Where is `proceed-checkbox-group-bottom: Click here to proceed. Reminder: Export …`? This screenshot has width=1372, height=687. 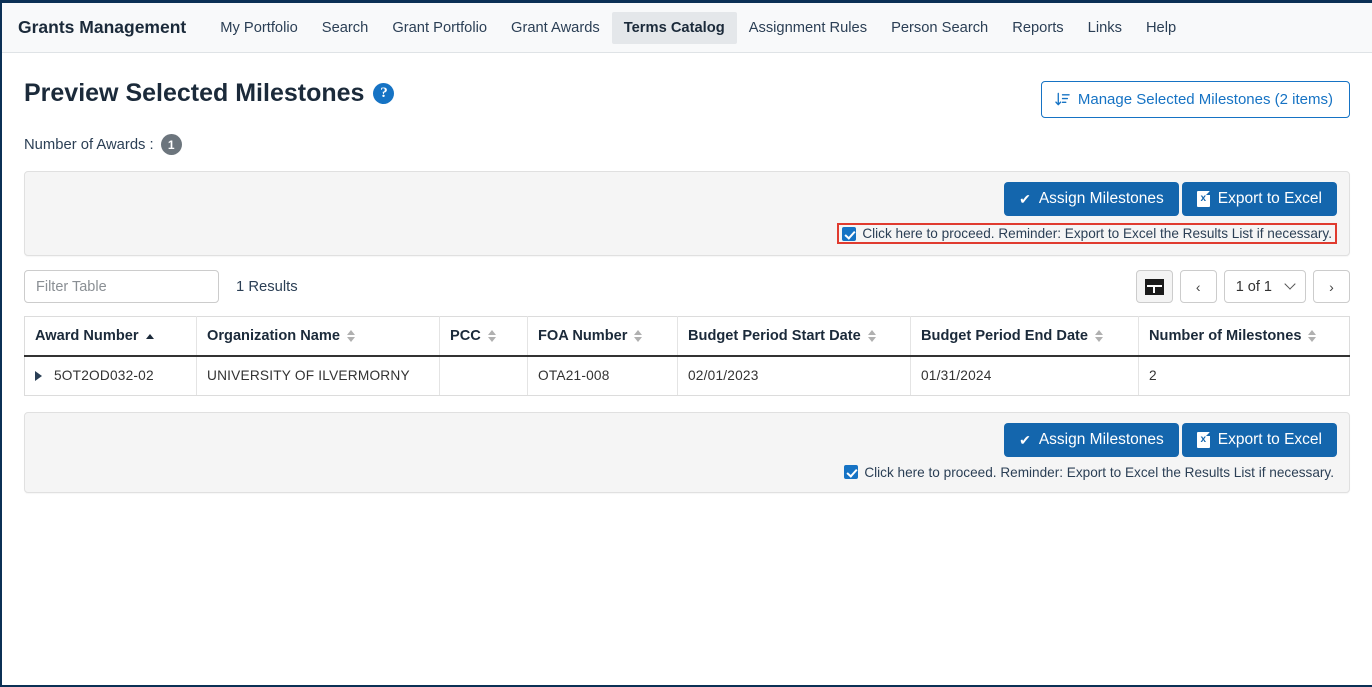
proceed-checkbox-group-bottom: Click here to proceed. Reminder: Export … is located at coordinates (1089, 472).